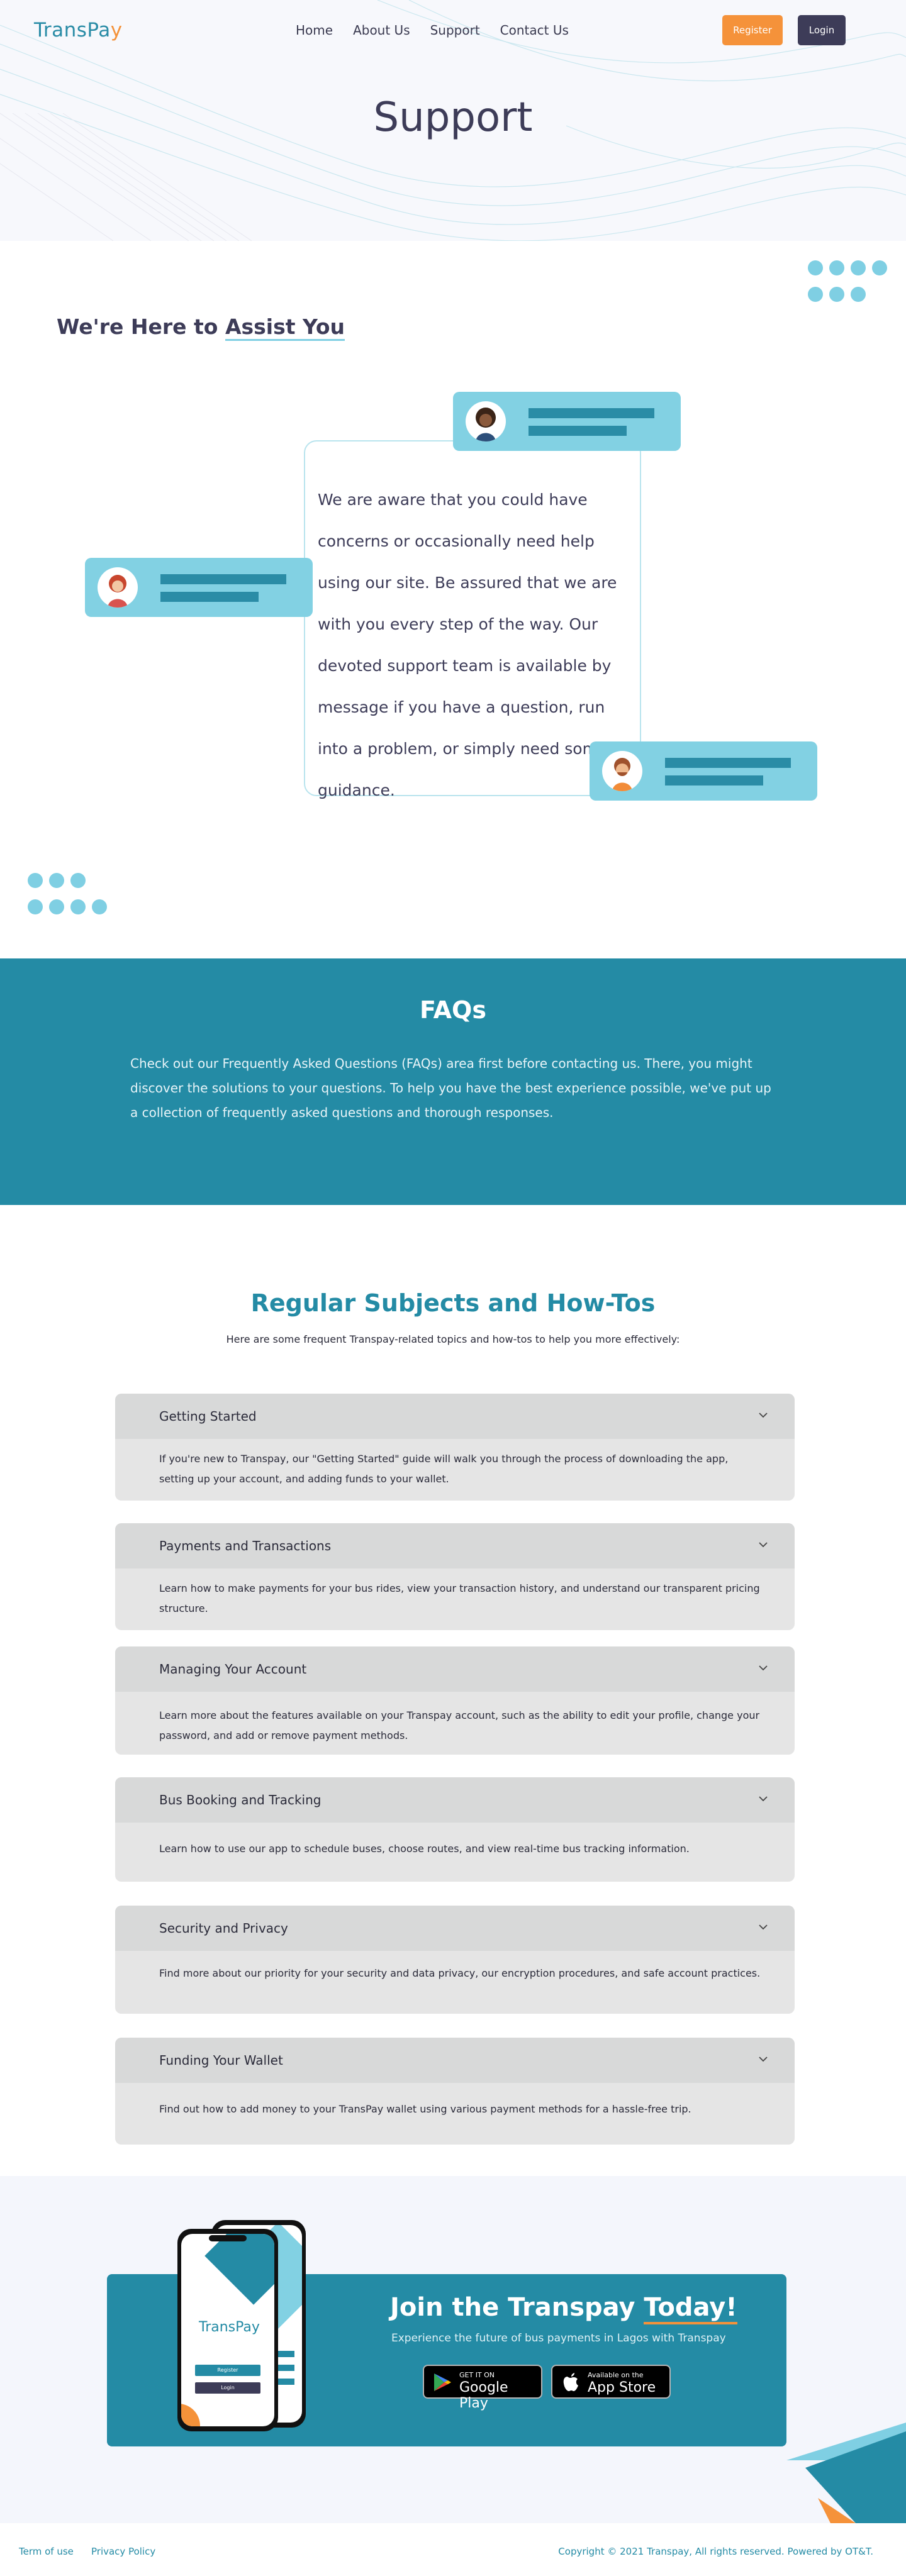 Image resolution: width=906 pixels, height=2576 pixels. What do you see at coordinates (229, 2327) in the screenshot?
I see `phone-logo: TransPay` at bounding box center [229, 2327].